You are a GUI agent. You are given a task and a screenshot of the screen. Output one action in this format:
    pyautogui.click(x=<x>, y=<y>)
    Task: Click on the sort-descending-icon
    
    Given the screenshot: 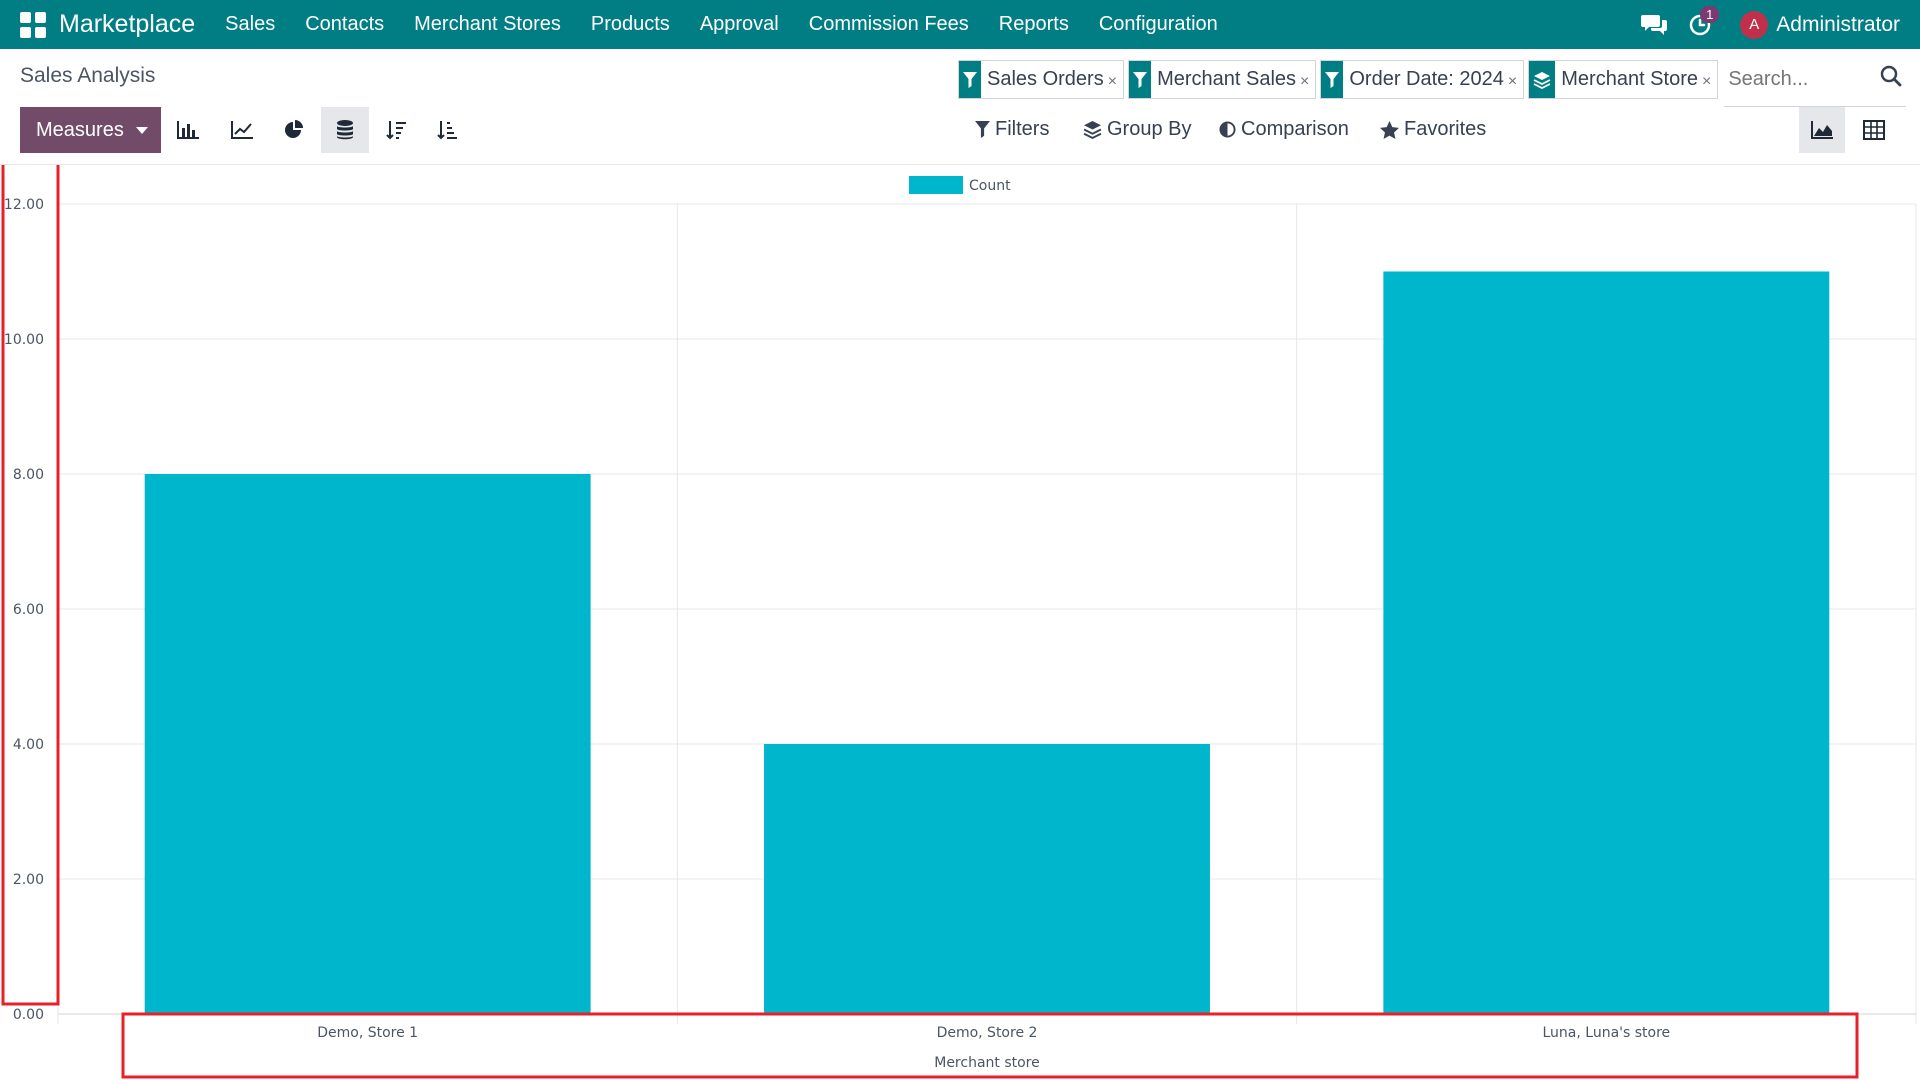 What is the action you would take?
    pyautogui.click(x=396, y=130)
    